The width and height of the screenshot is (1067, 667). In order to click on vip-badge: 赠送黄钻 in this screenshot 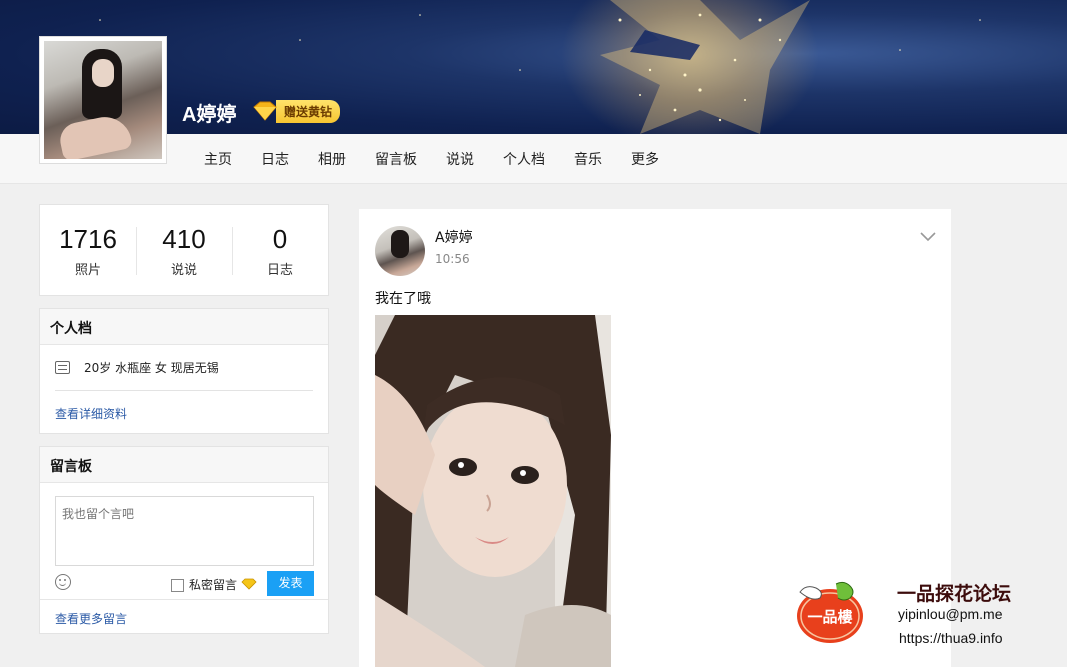, I will do `click(295, 111)`.